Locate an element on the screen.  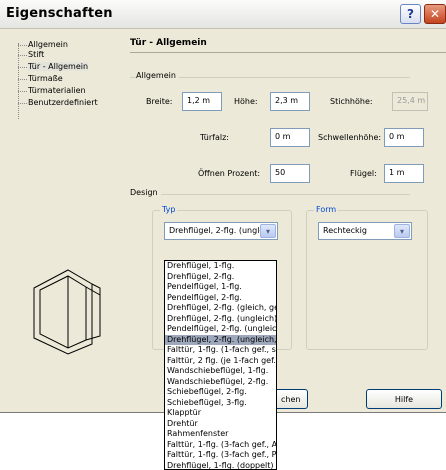
fluegel-field: 1 m is located at coordinates (404, 173).